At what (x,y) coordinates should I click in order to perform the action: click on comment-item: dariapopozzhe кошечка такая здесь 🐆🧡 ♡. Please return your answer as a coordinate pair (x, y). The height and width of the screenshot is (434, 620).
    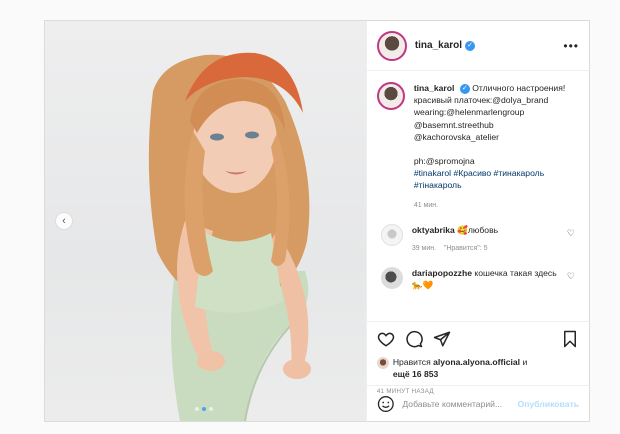
    Looking at the image, I should click on (478, 278).